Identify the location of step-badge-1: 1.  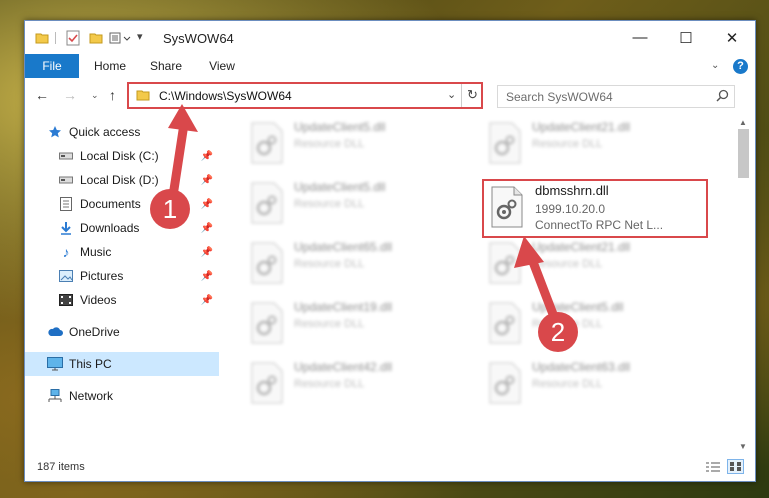
(170, 209).